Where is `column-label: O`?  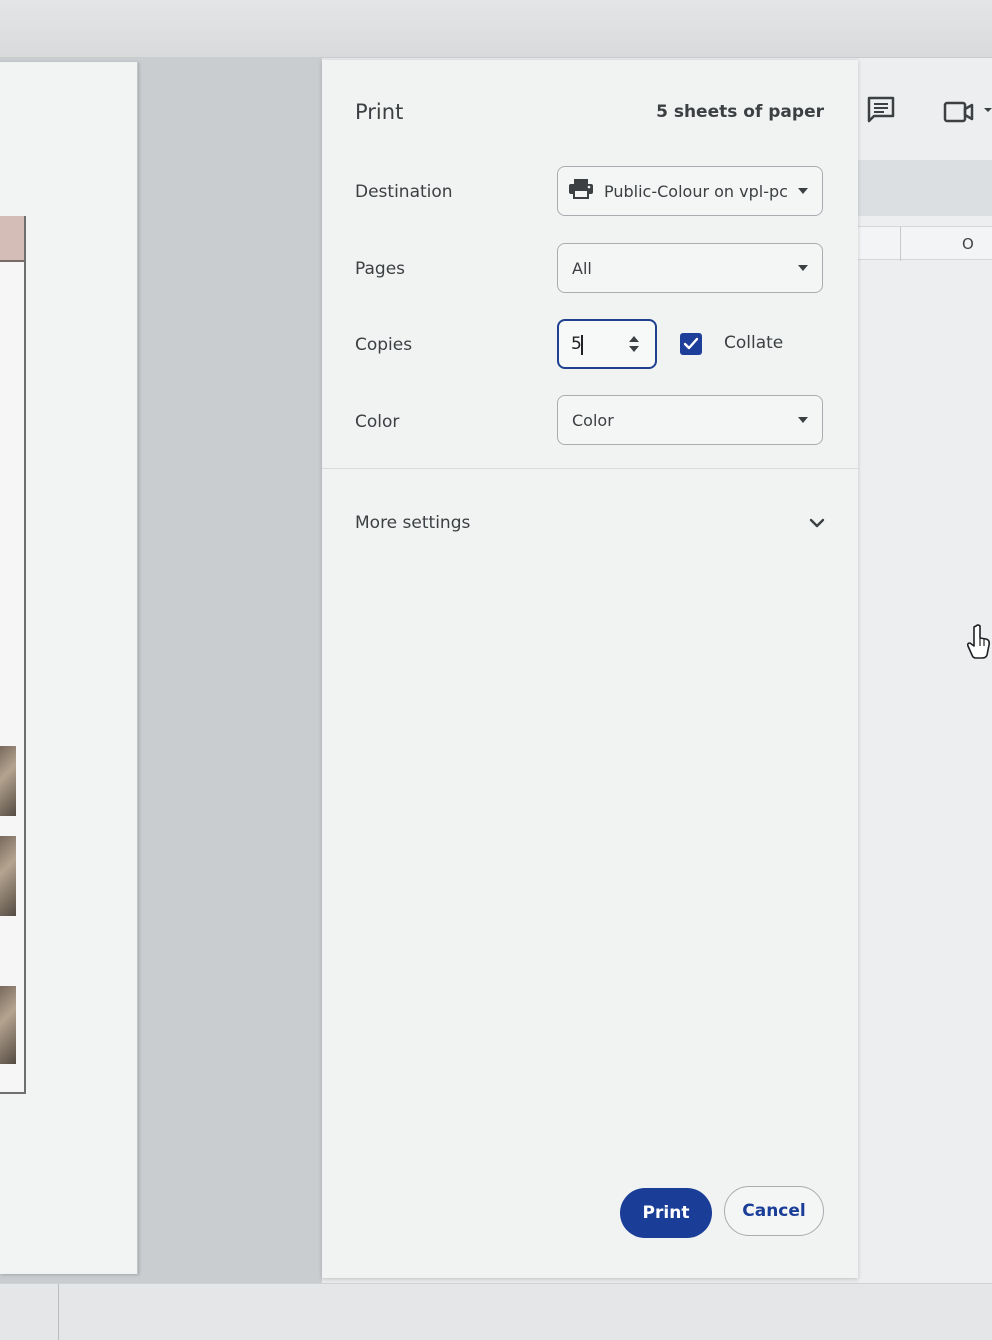
column-label: O is located at coordinates (968, 244).